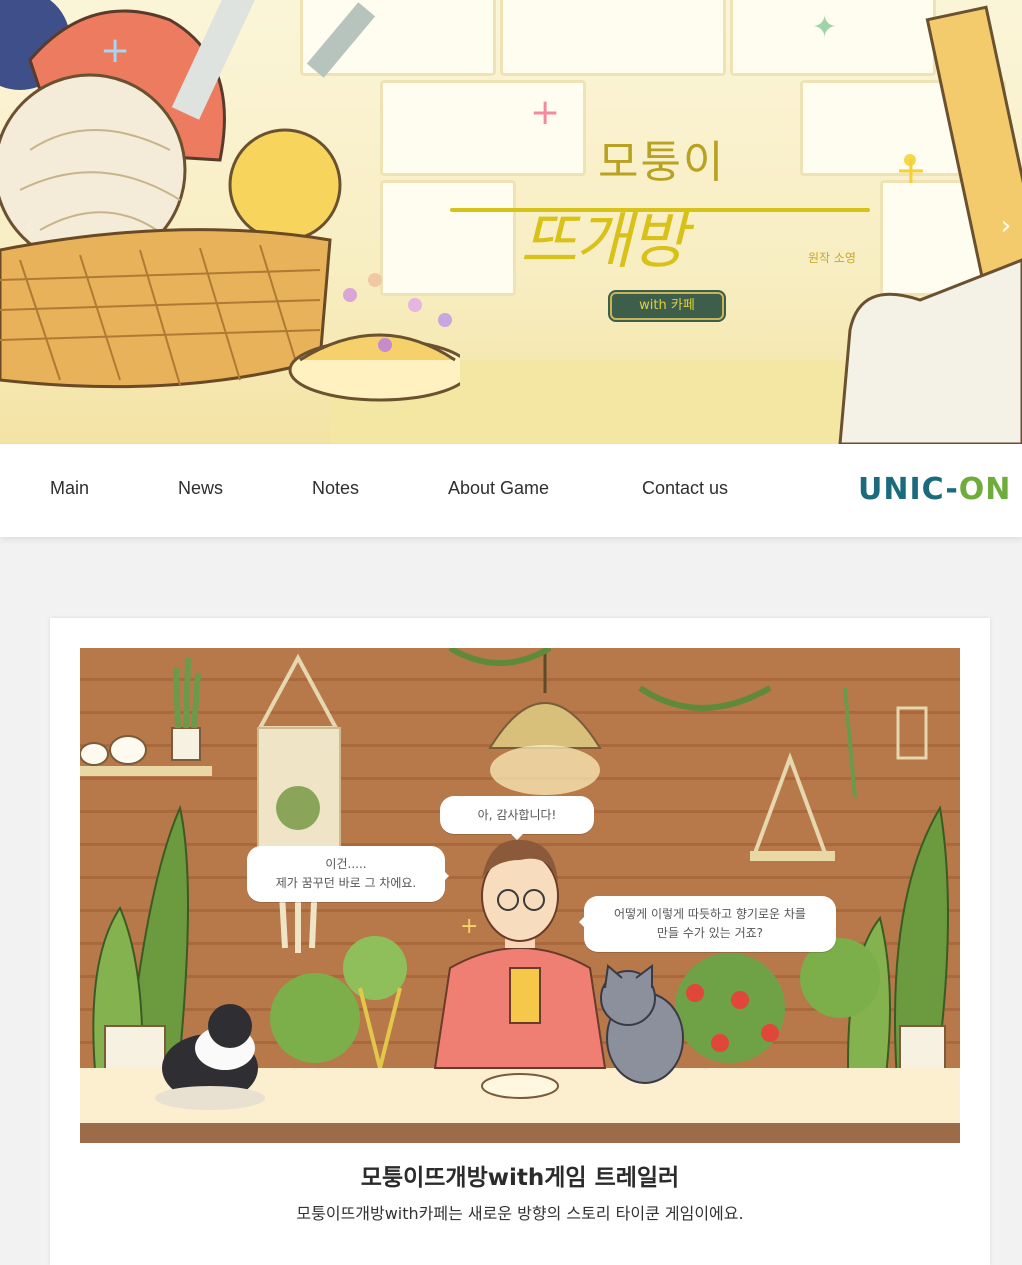 This screenshot has width=1022, height=1265. Describe the element at coordinates (707, 924) in the screenshot. I see `speech-bubble-right: 어떻게 이렇게 따듯하고 향기로운 차를 만들 수가 있는 거죠?` at that location.